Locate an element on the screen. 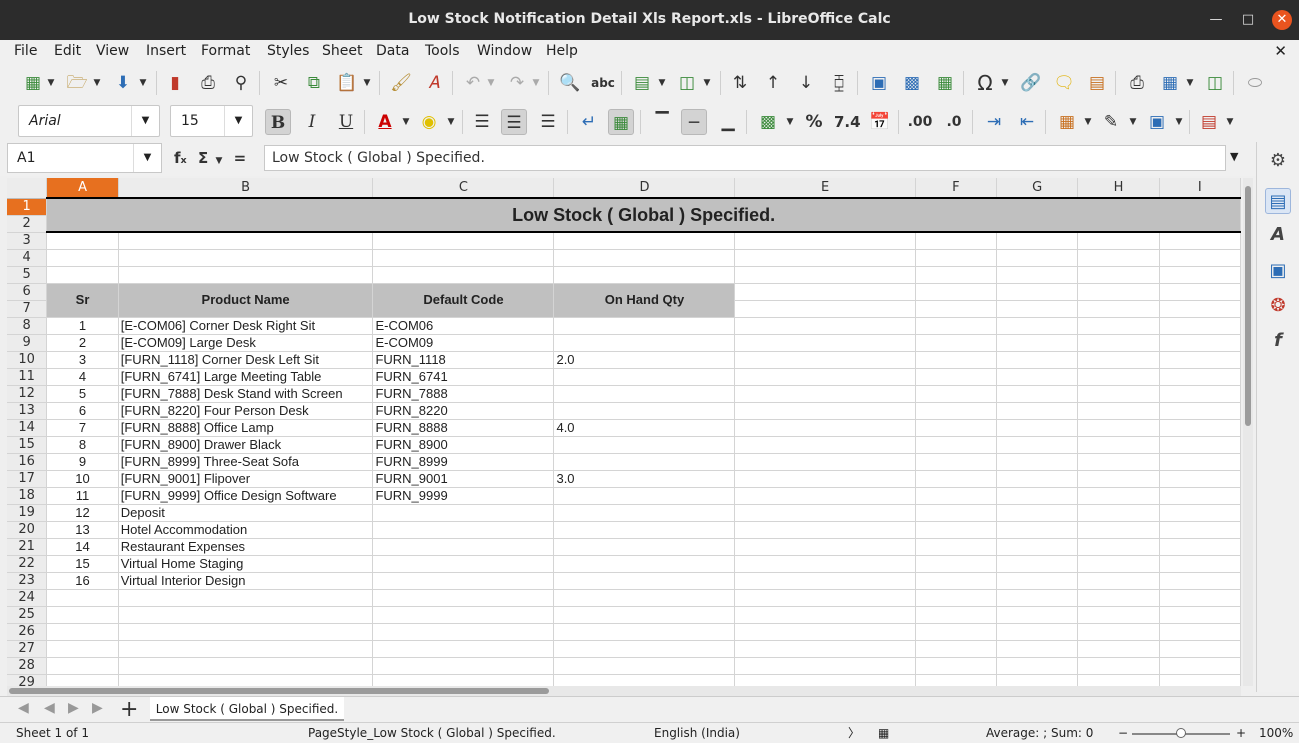 The height and width of the screenshot is (743, 1299). insert-image-icon: ▣ is located at coordinates (879, 83).